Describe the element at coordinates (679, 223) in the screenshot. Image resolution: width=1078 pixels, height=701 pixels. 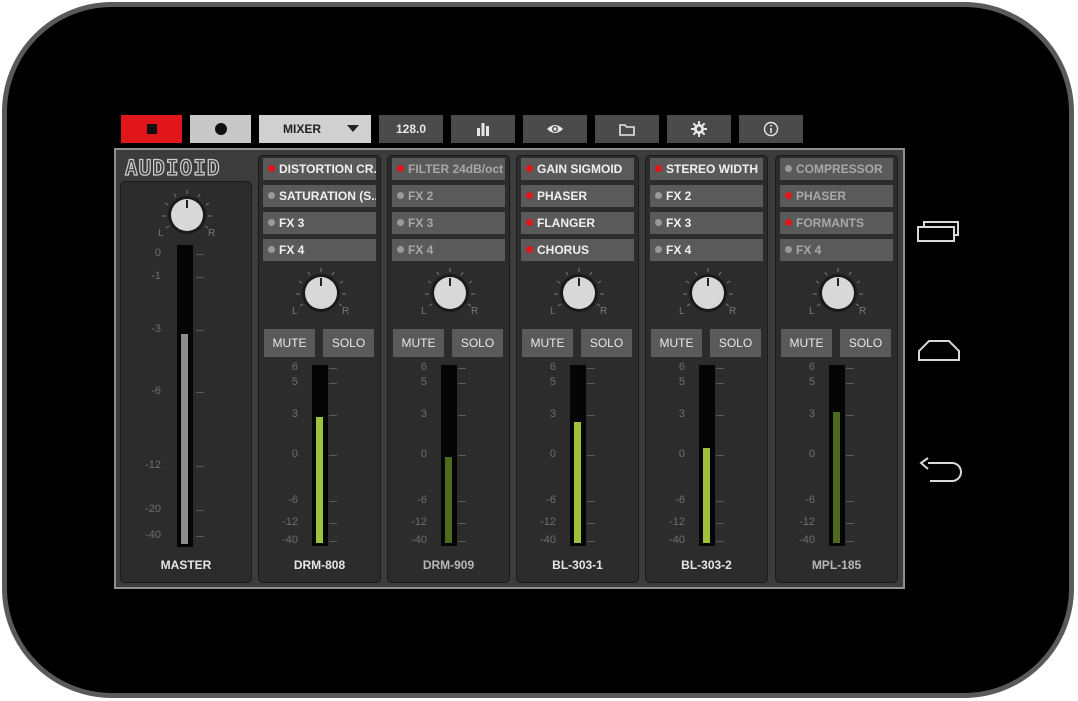
I see `fx-slot-label: FX 3` at that location.